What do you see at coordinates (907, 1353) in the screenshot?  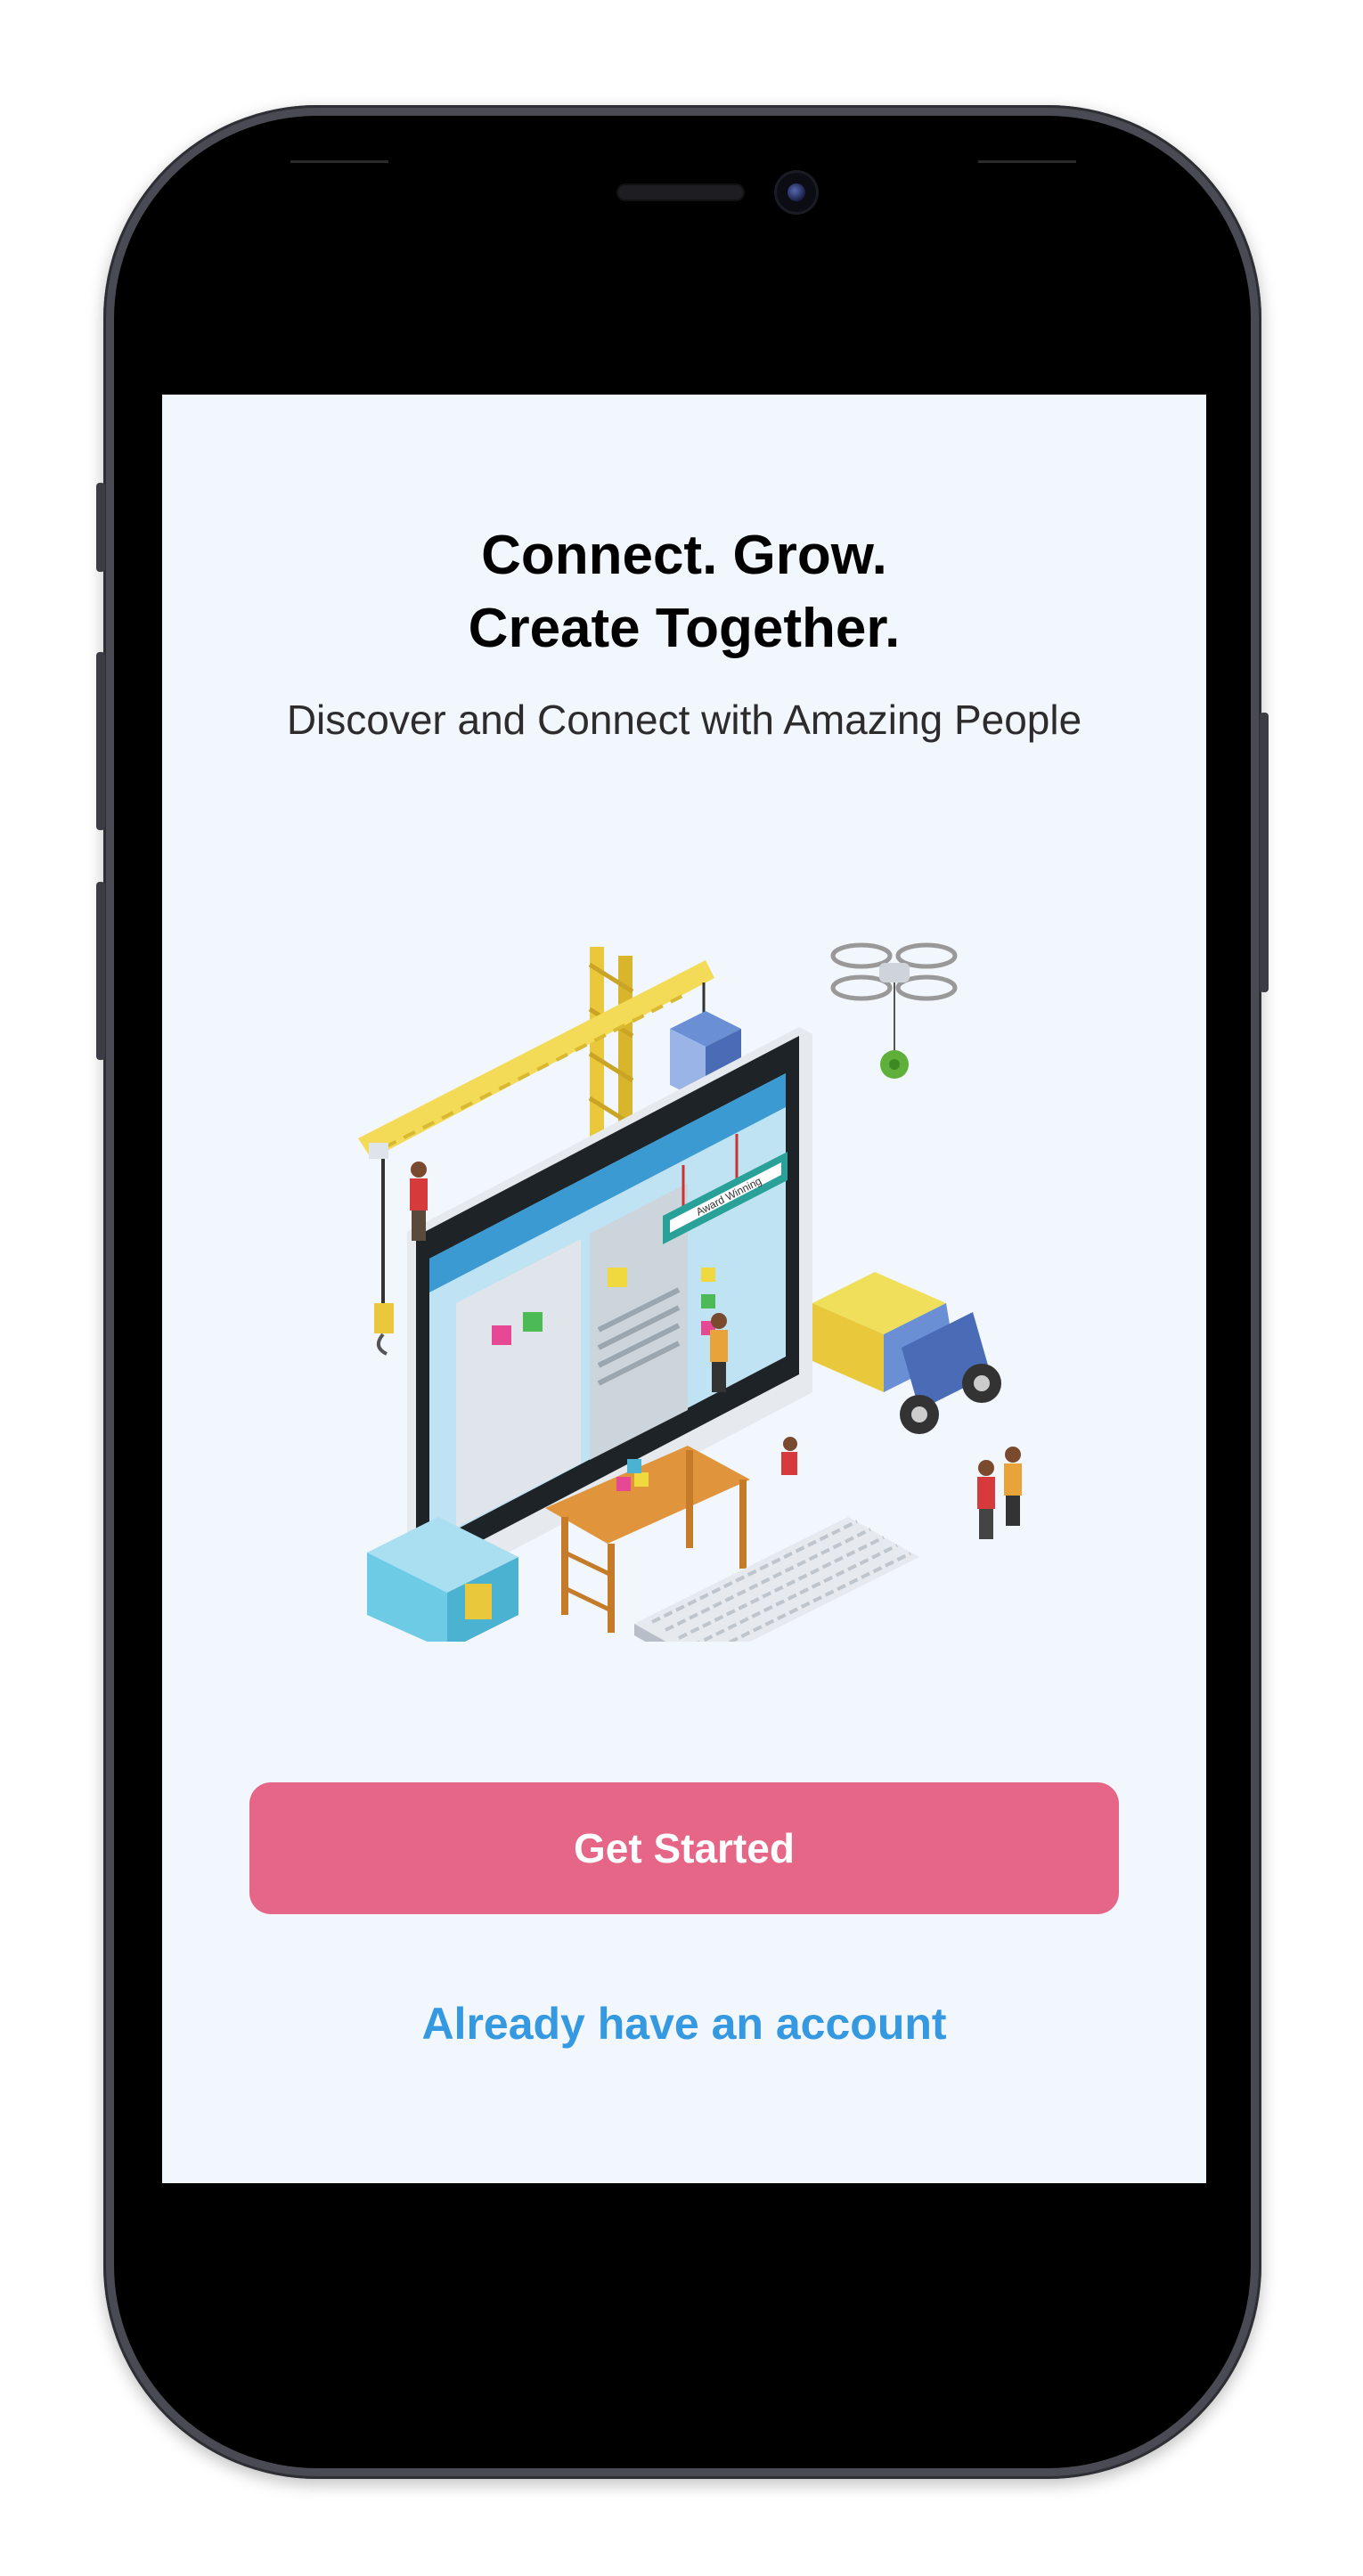 I see `dump-truck-icon` at bounding box center [907, 1353].